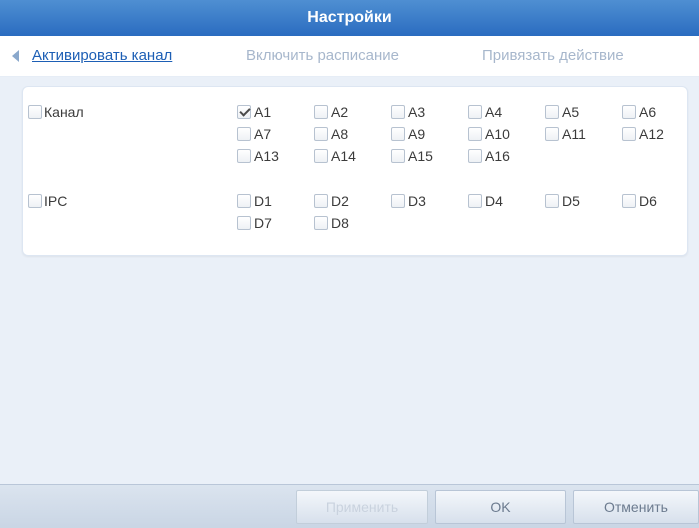 This screenshot has height=528, width=699. What do you see at coordinates (352, 134) in the screenshot?
I see `channel-item-a8: A8` at bounding box center [352, 134].